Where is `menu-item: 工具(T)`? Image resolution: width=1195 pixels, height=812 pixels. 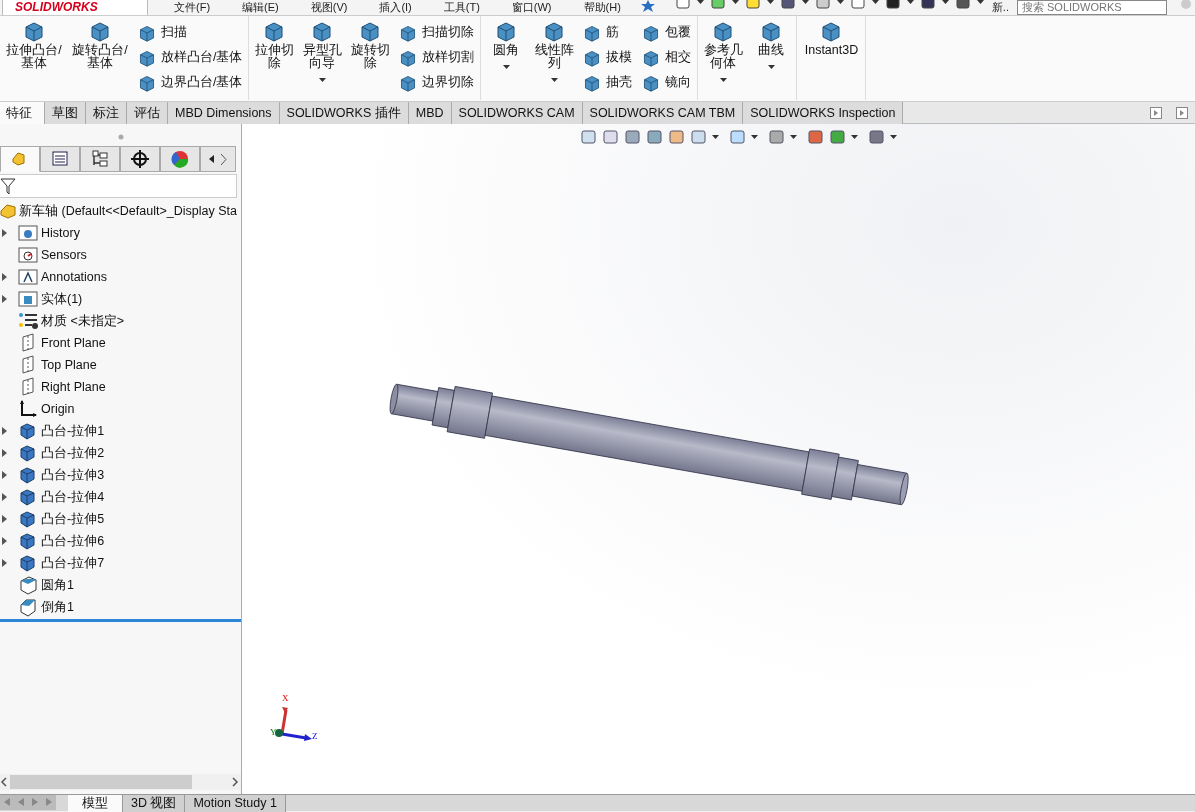
menu-item: 工具(T) is located at coordinates (461, 7).